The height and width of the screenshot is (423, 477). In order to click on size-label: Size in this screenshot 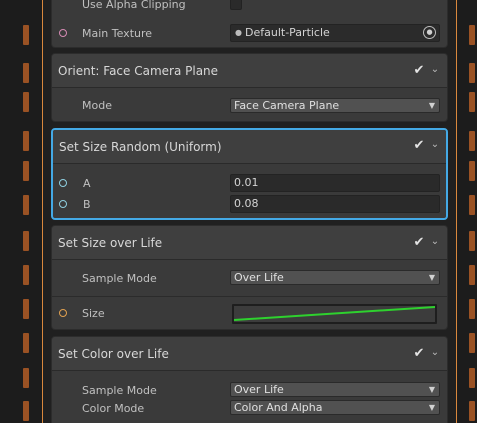, I will do `click(93, 313)`.